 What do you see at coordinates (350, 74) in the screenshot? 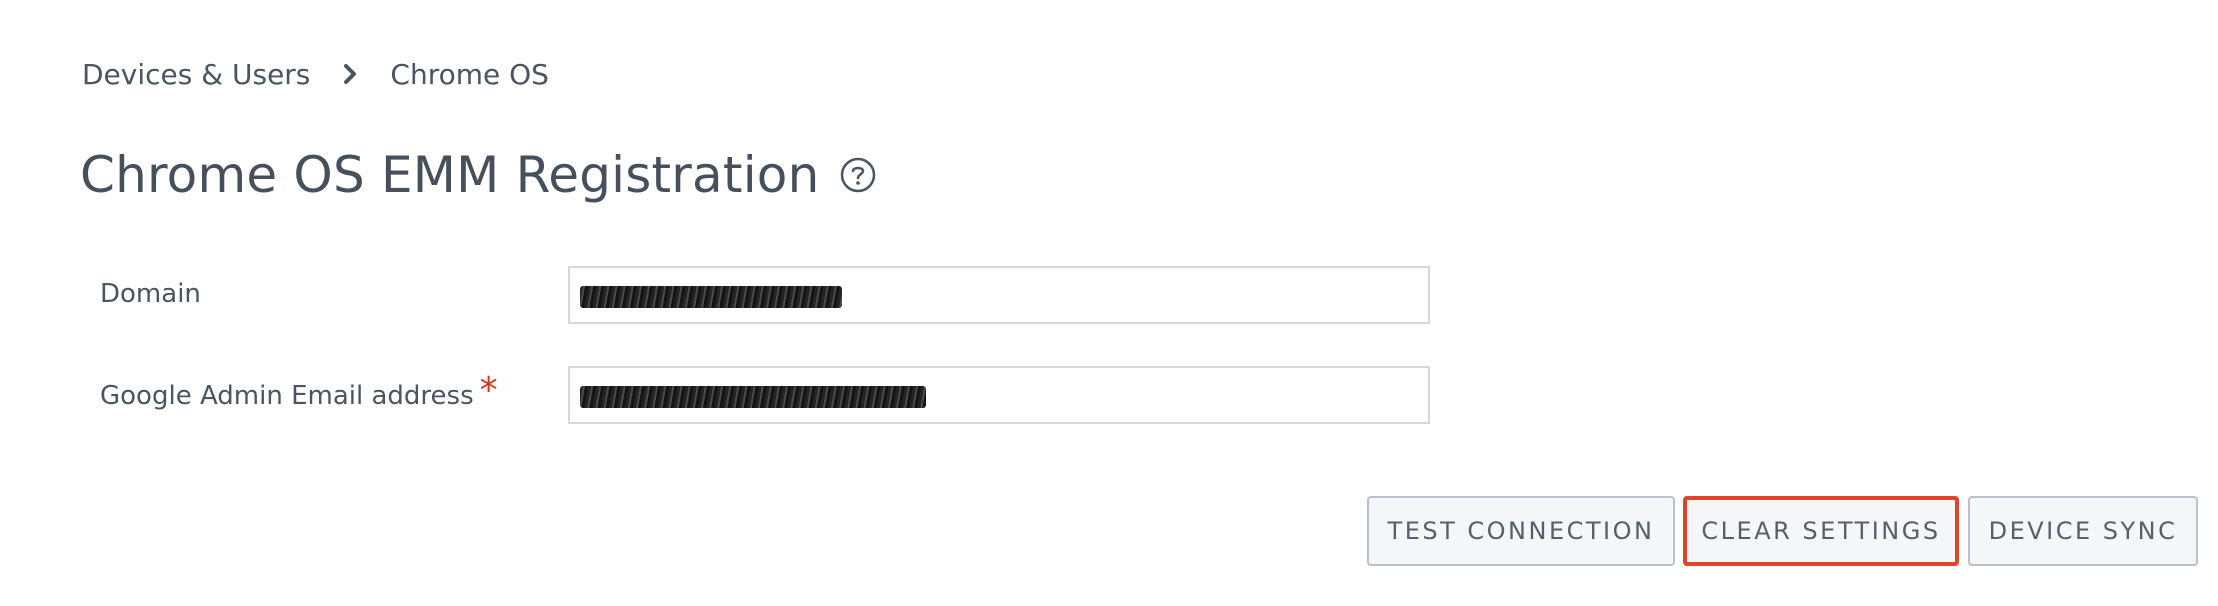
I see `chevron-right-icon` at bounding box center [350, 74].